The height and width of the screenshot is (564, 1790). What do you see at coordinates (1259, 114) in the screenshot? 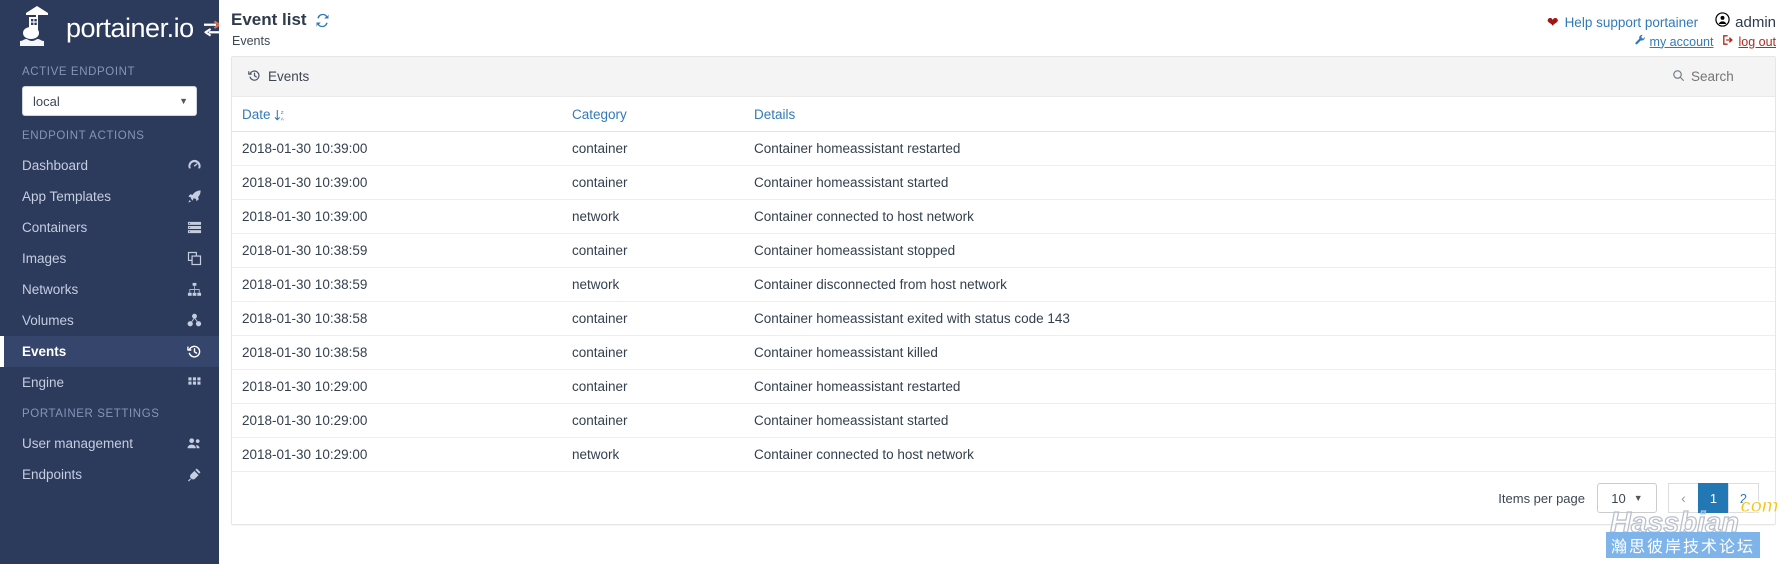
I see `column-header-details: Details` at bounding box center [1259, 114].